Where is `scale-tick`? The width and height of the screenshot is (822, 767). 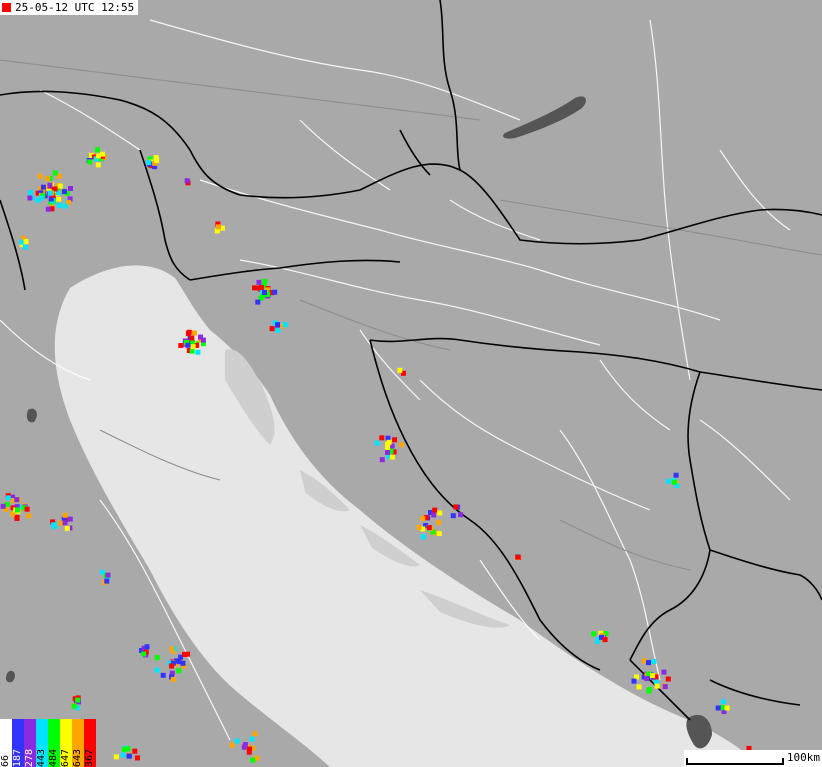 scale-tick is located at coordinates (783, 761).